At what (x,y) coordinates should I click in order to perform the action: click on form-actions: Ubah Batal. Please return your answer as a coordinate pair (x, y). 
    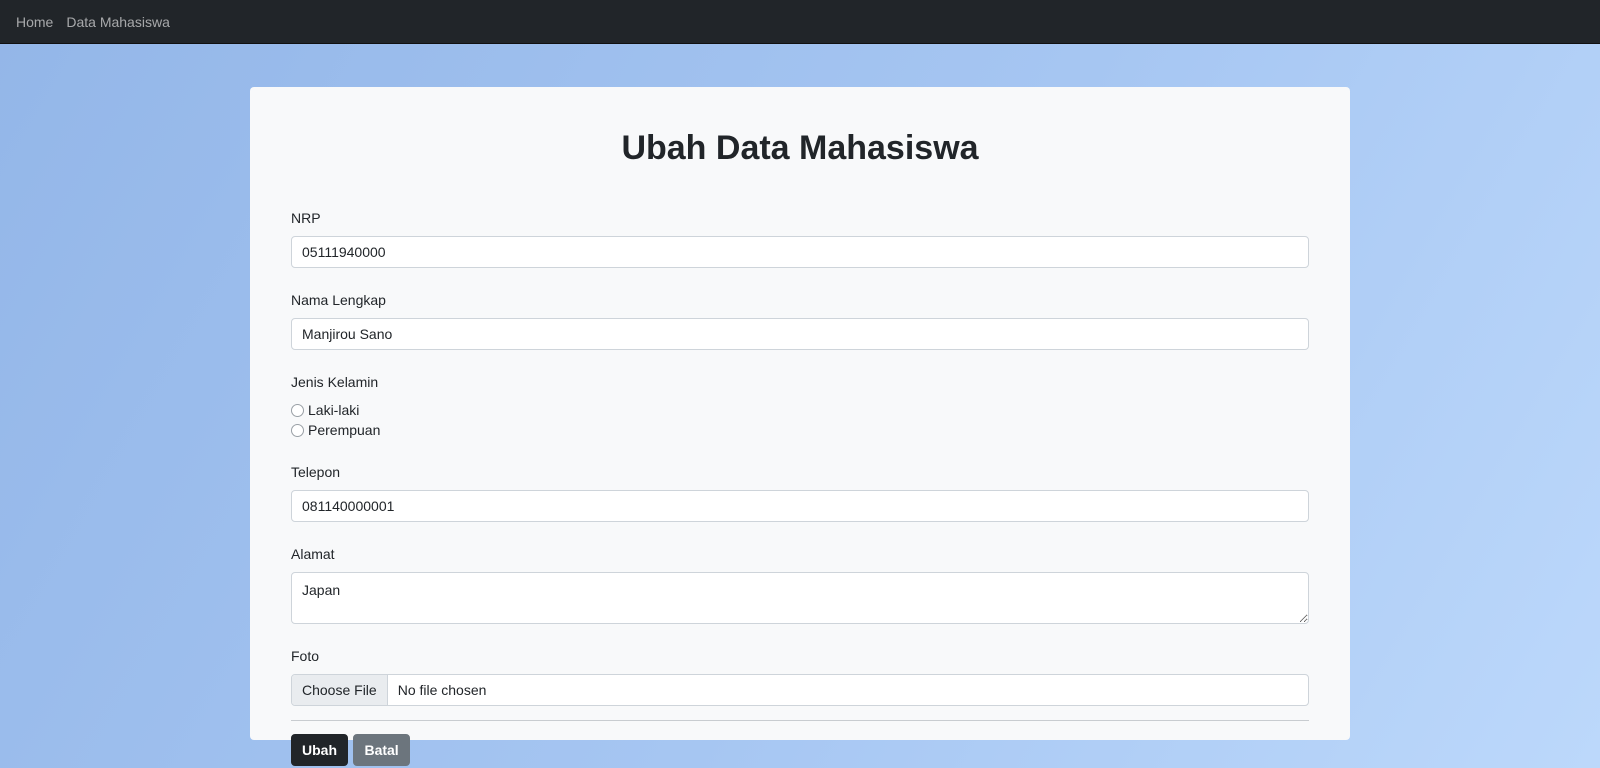
    Looking at the image, I should click on (800, 750).